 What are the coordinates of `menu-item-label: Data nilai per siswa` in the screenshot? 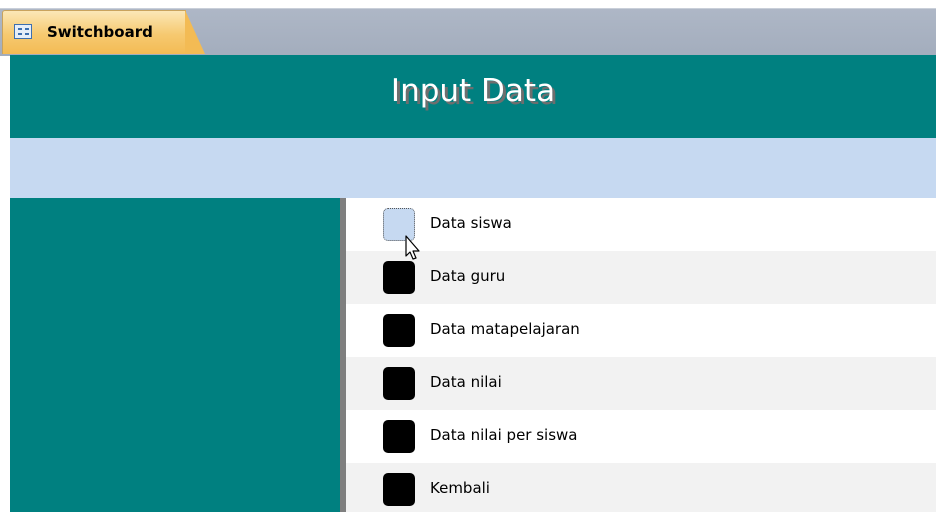 It's located at (504, 435).